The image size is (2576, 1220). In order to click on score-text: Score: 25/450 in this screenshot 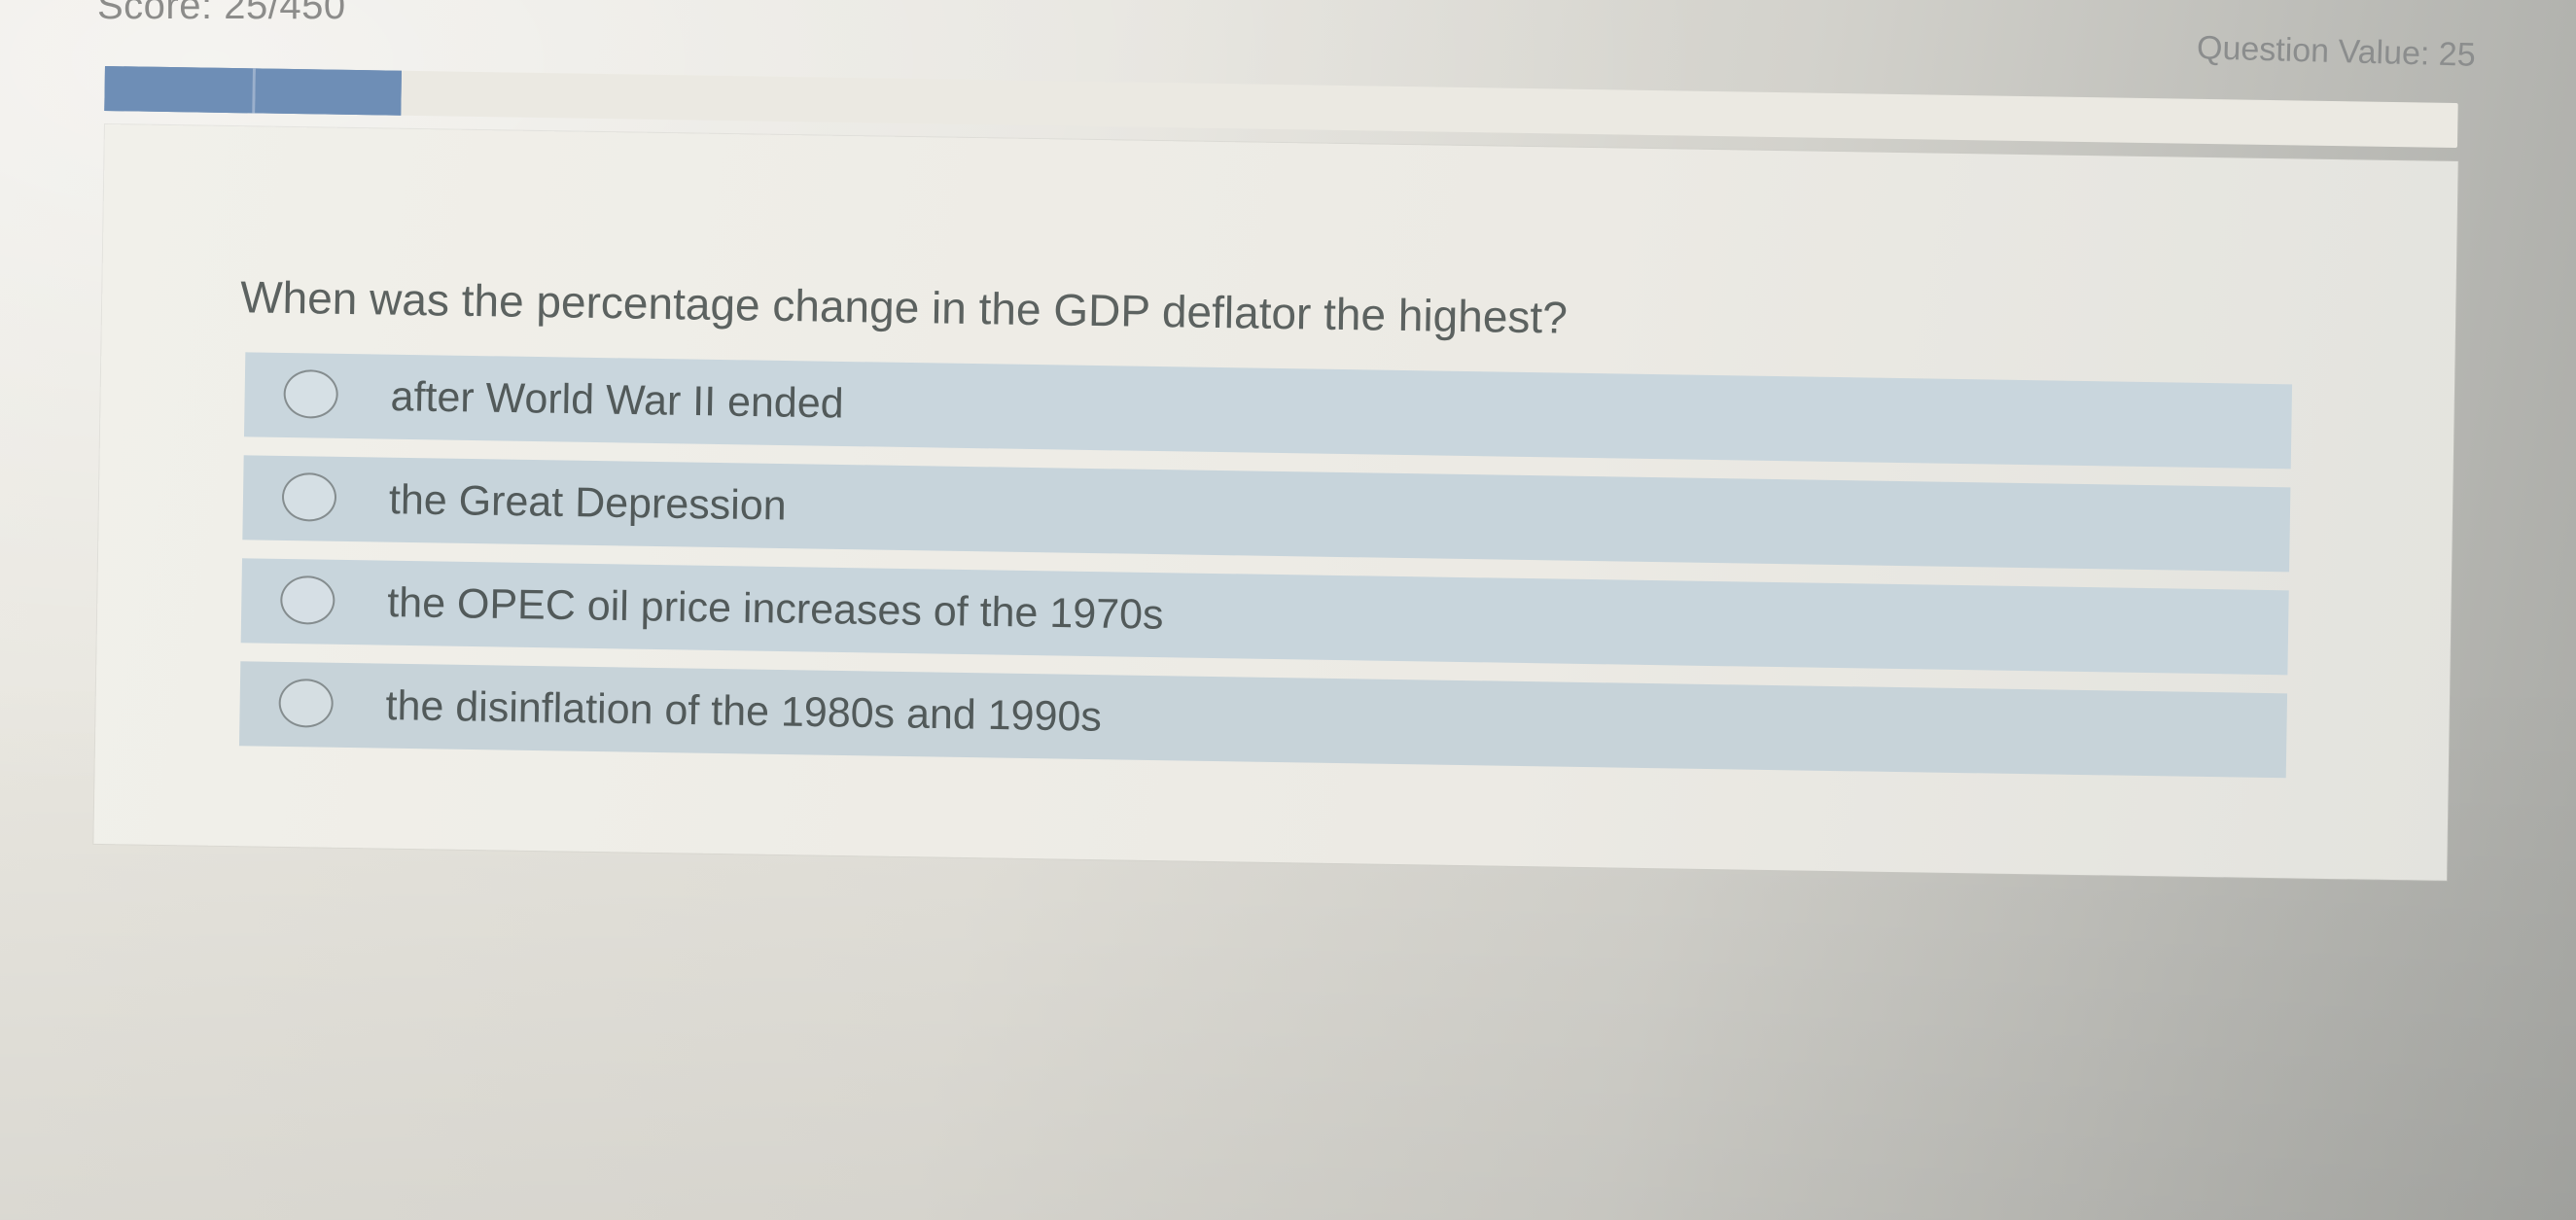, I will do `click(221, 13)`.